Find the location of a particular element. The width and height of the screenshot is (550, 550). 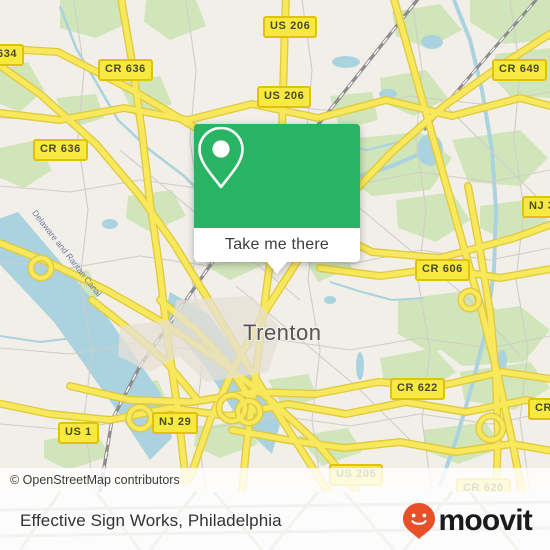

popup-tail-arrow is located at coordinates (277, 268).